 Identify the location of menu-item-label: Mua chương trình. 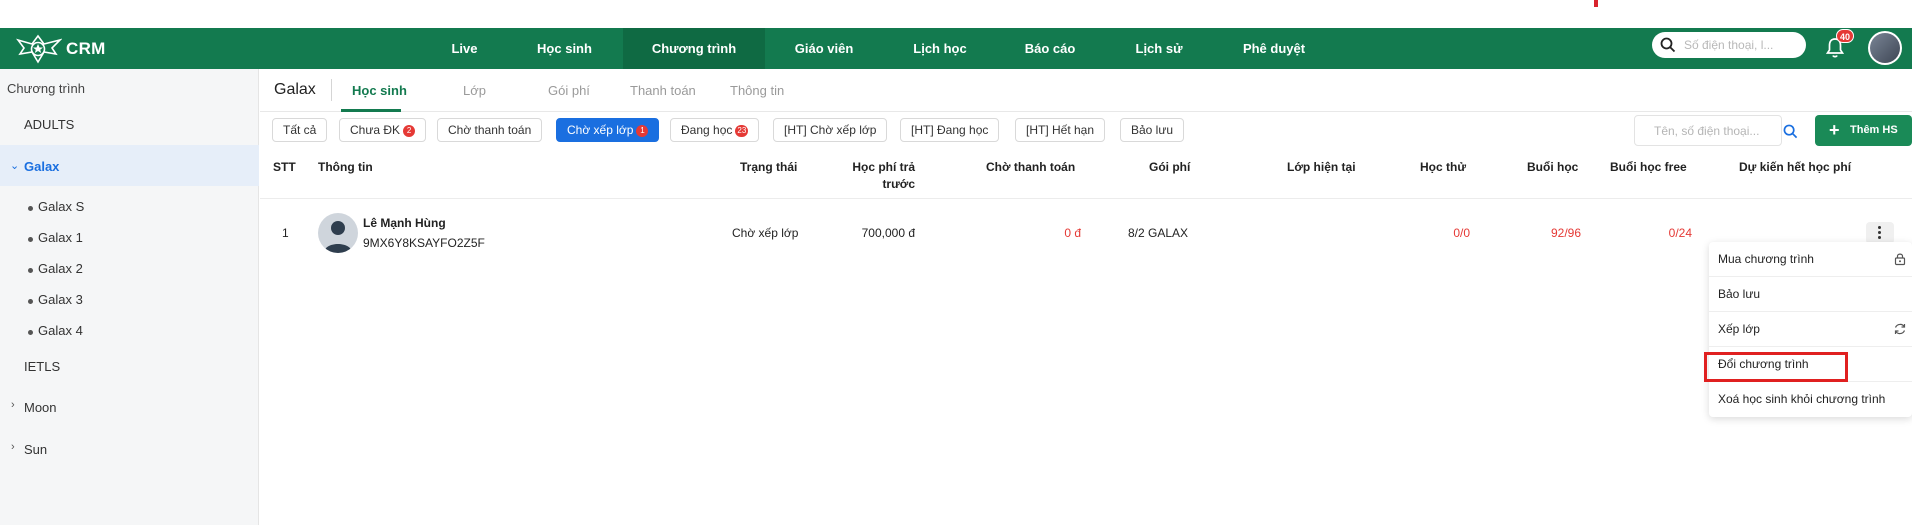
(1766, 259).